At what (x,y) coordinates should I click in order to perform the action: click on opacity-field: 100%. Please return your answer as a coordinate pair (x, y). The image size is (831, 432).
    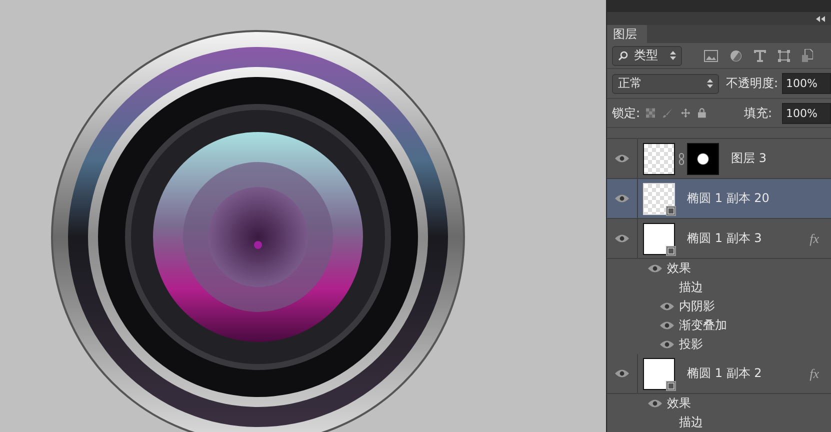
    Looking at the image, I should click on (806, 83).